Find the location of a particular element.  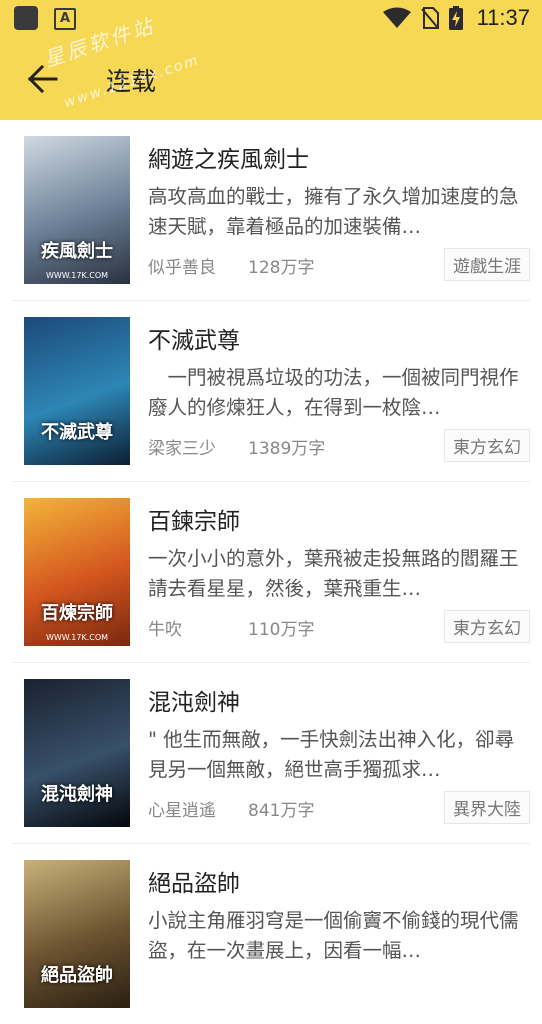

book-title: 不滅武尊 is located at coordinates (194, 341).